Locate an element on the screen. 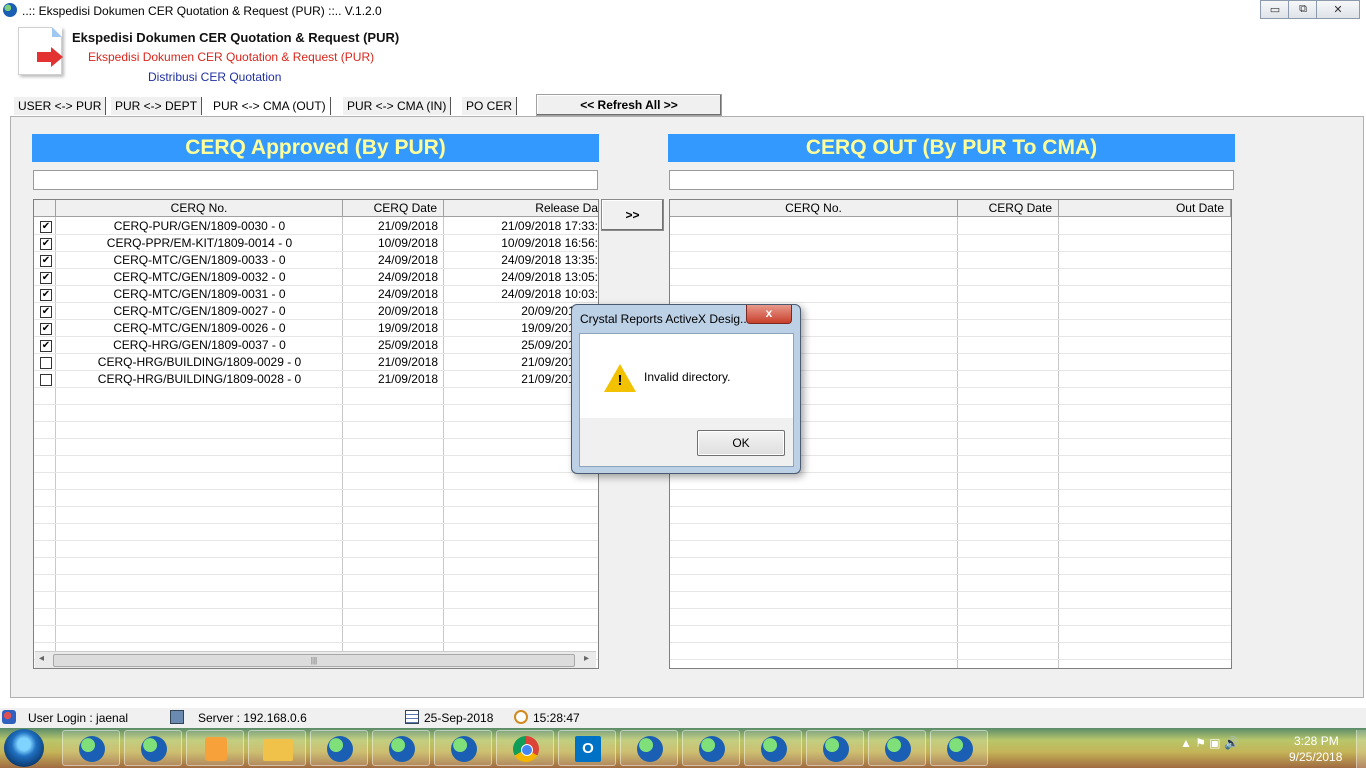 The height and width of the screenshot is (768, 1366). cell-release-date: 21/09/2018 17:33: is located at coordinates (549, 226).